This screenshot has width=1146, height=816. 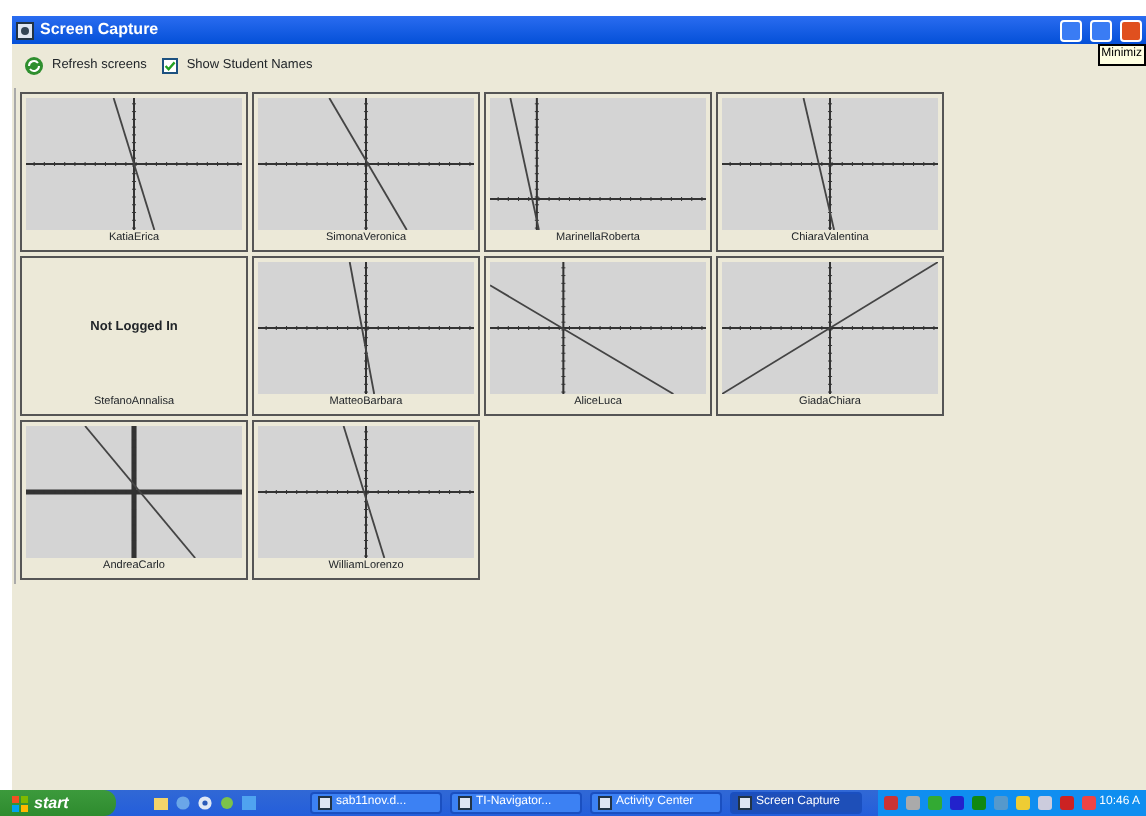 I want to click on refresh-icon, so click(x=34, y=66).